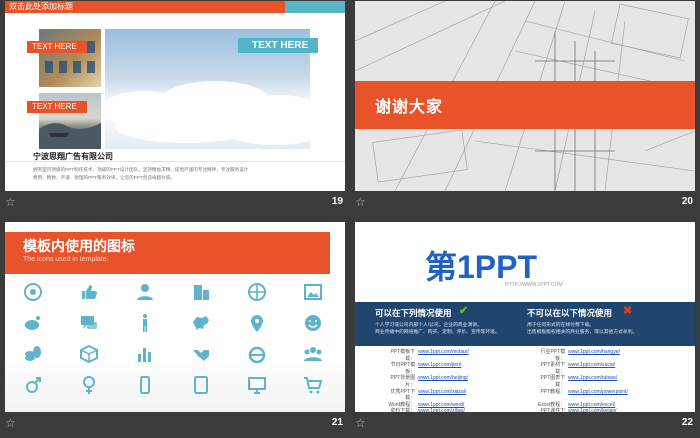 This screenshot has width=700, height=438. I want to click on link: www.1ppt.com/moban/, so click(476, 355).